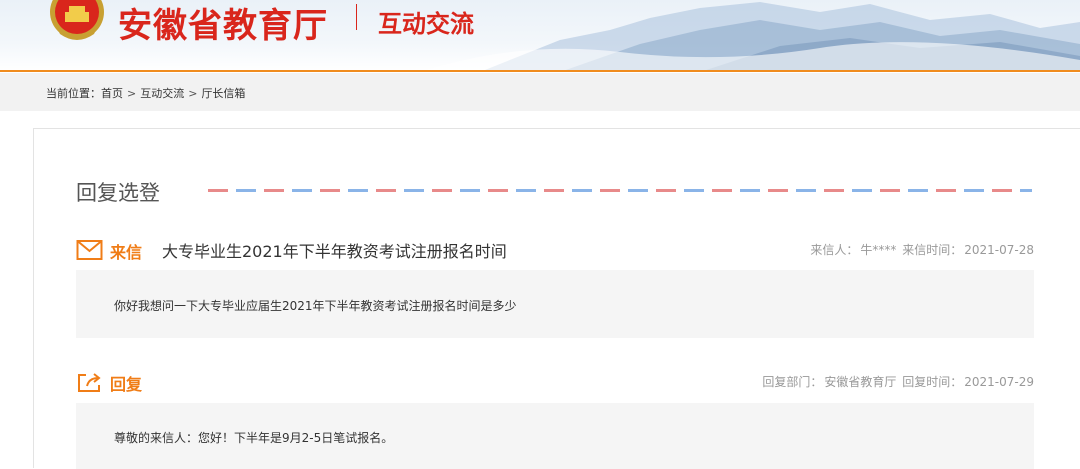 This screenshot has width=1080, height=469. I want to click on breadcrumb-bar: 当前位置：首页 > 互动交流 > 厅长信箱, so click(540, 92).